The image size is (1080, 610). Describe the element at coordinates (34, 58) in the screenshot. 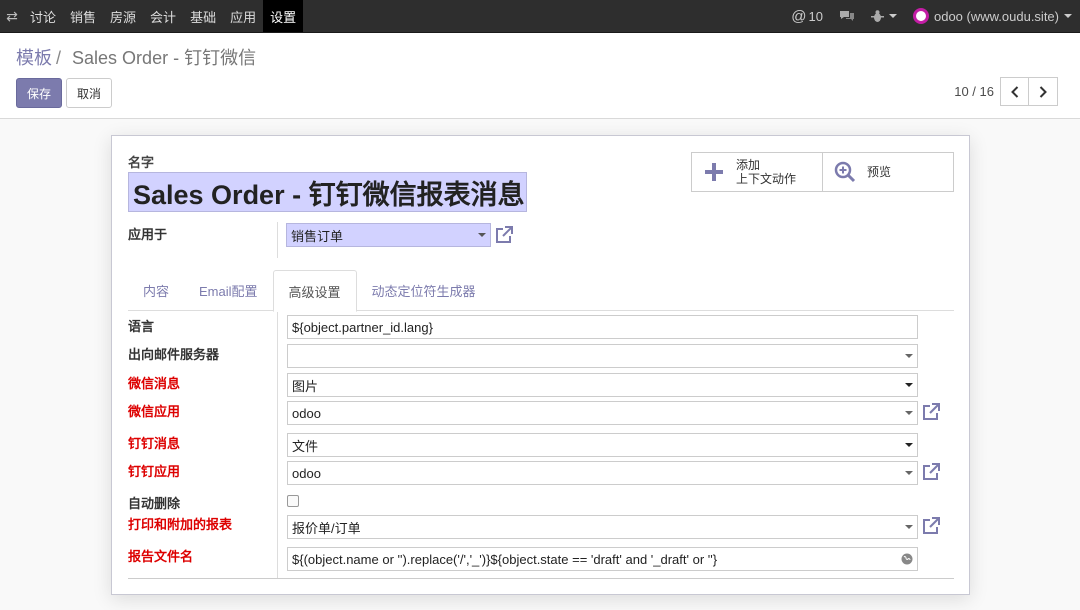

I see `breadcrumb-parent: 模板` at that location.